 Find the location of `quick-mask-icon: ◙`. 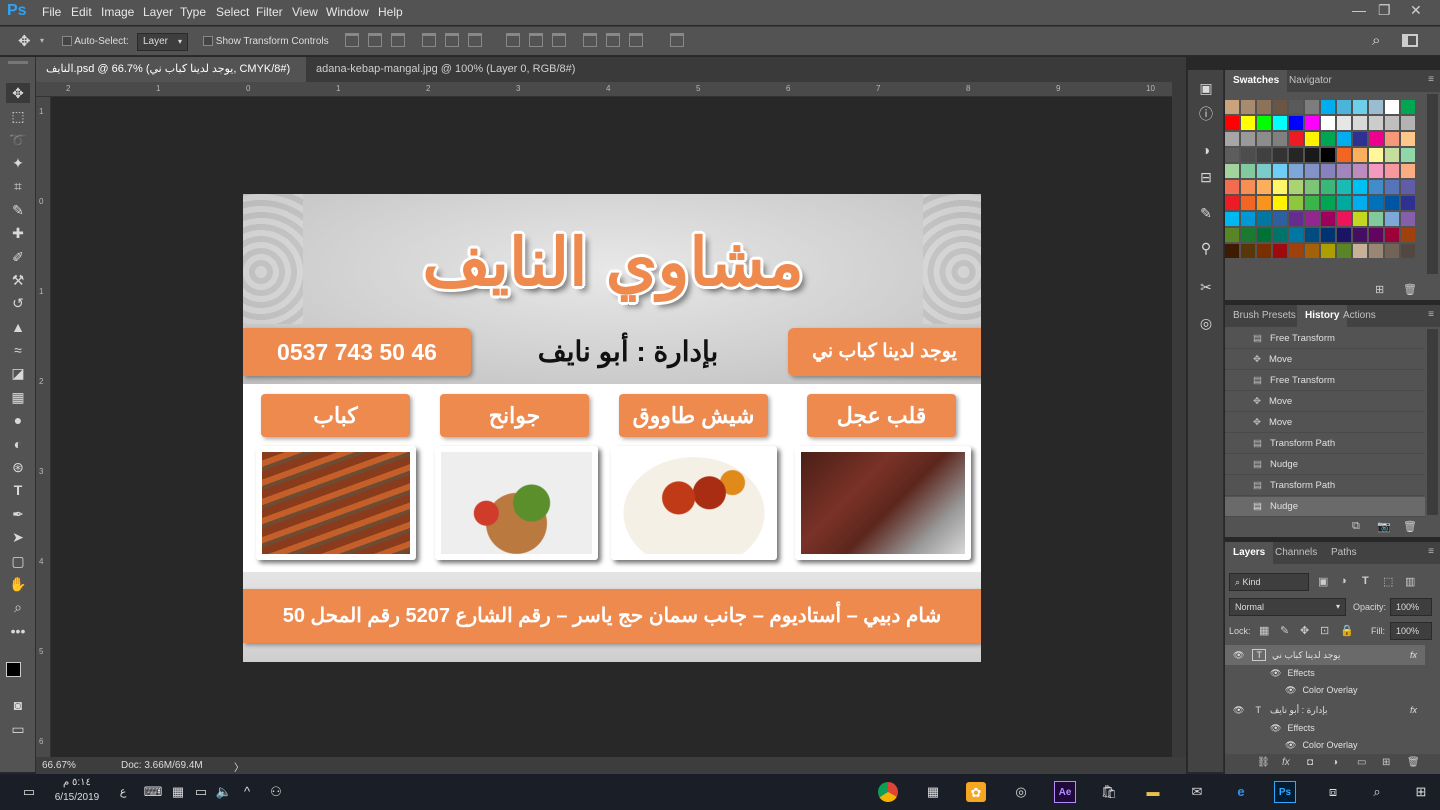

quick-mask-icon: ◙ is located at coordinates (18, 705).